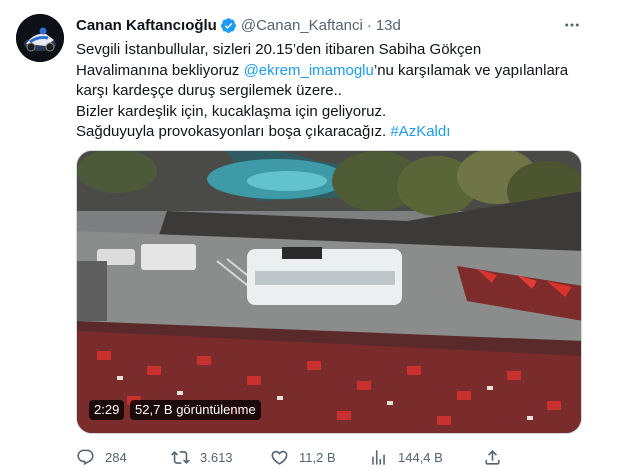 This screenshot has height=470, width=617. Describe the element at coordinates (116, 457) in the screenshot. I see `reply-count: 284` at that location.